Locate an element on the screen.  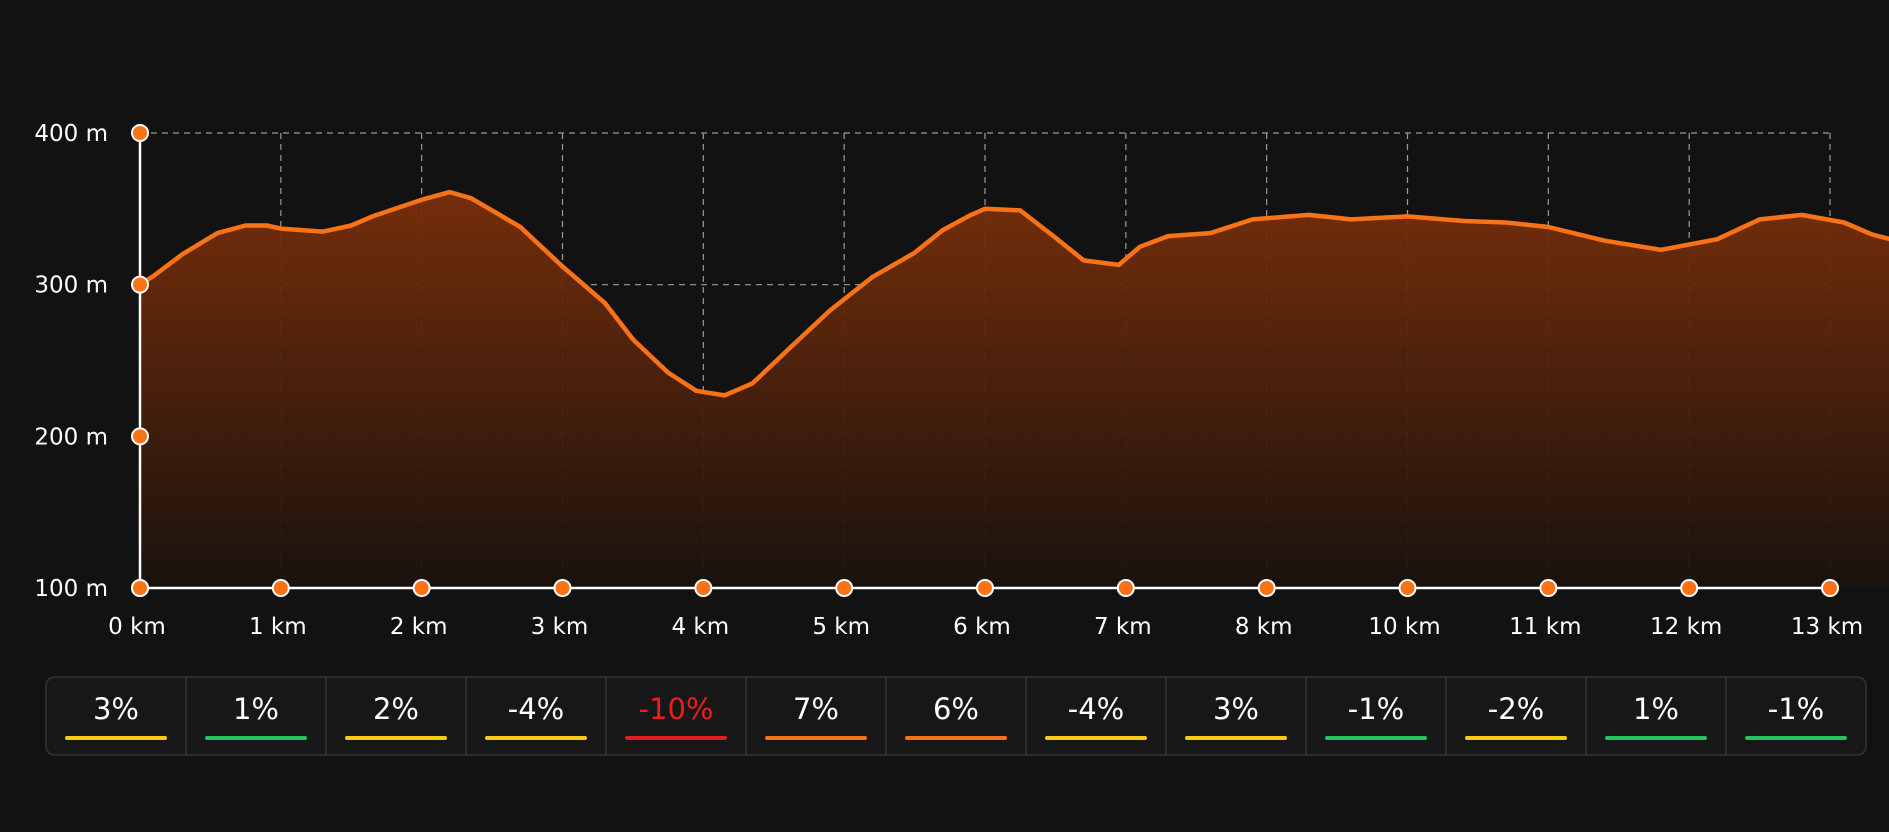
y-tick-label: 100 m is located at coordinates (71, 589).